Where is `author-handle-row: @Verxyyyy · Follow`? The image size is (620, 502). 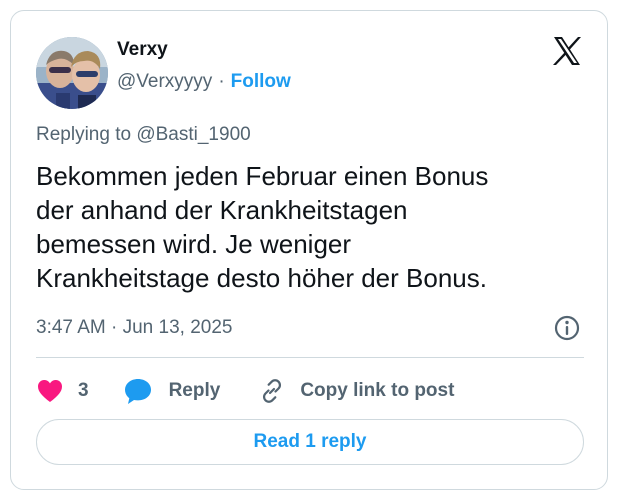 author-handle-row: @Verxyyyy · Follow is located at coordinates (204, 82).